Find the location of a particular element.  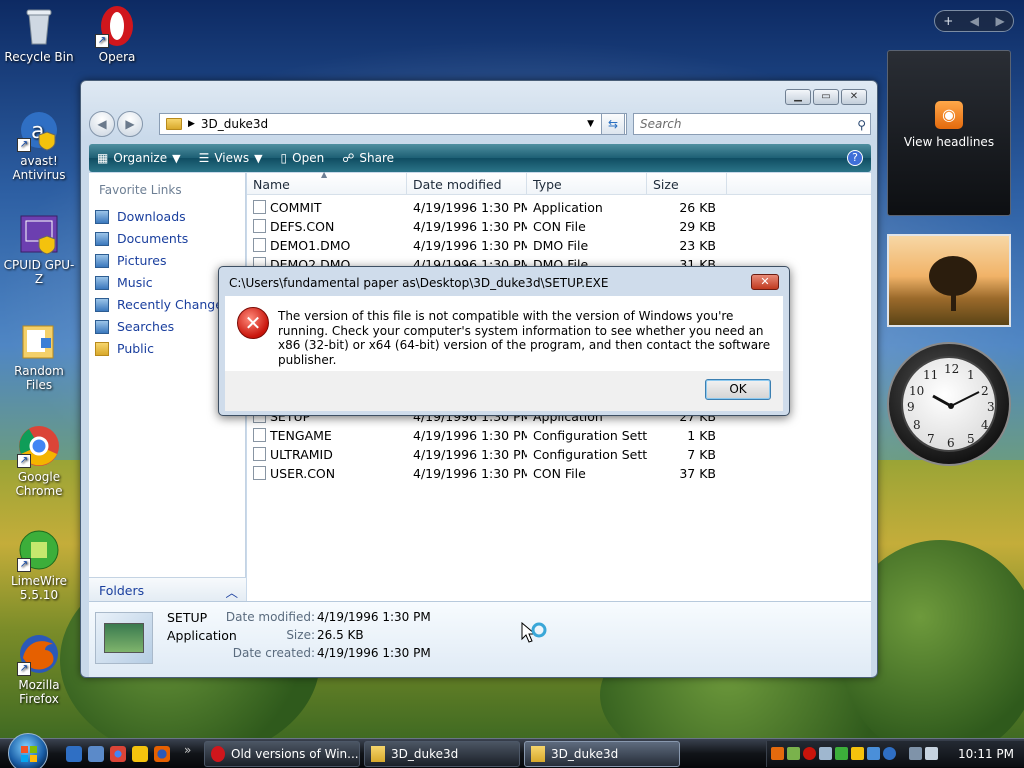

nav-link-downloads: Downloads is located at coordinates (167, 214).